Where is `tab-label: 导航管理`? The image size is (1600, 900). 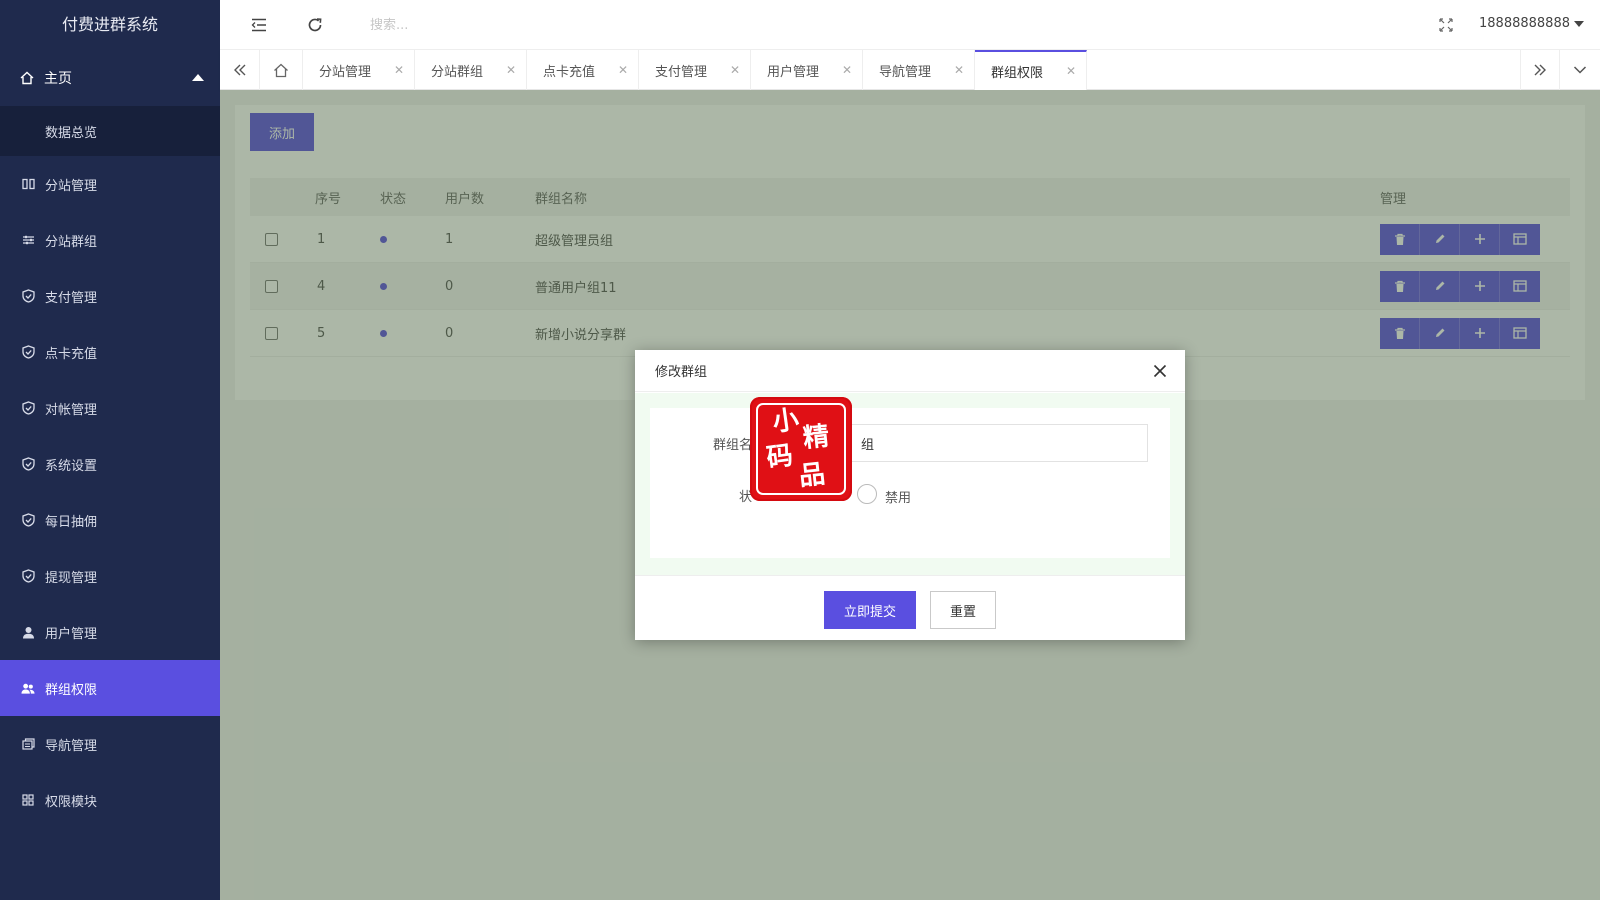 tab-label: 导航管理 is located at coordinates (905, 72).